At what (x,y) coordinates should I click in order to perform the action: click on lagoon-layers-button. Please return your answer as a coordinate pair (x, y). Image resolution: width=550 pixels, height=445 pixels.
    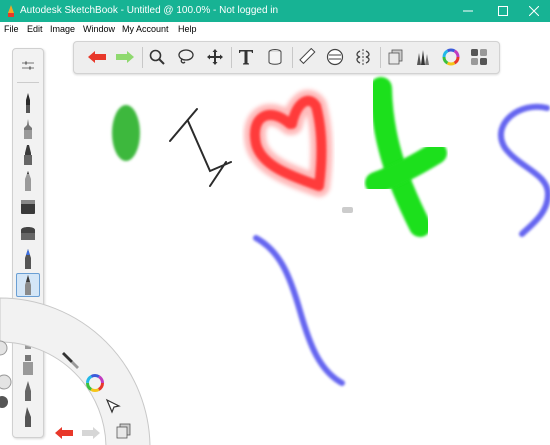
    Looking at the image, I should click on (123, 431).